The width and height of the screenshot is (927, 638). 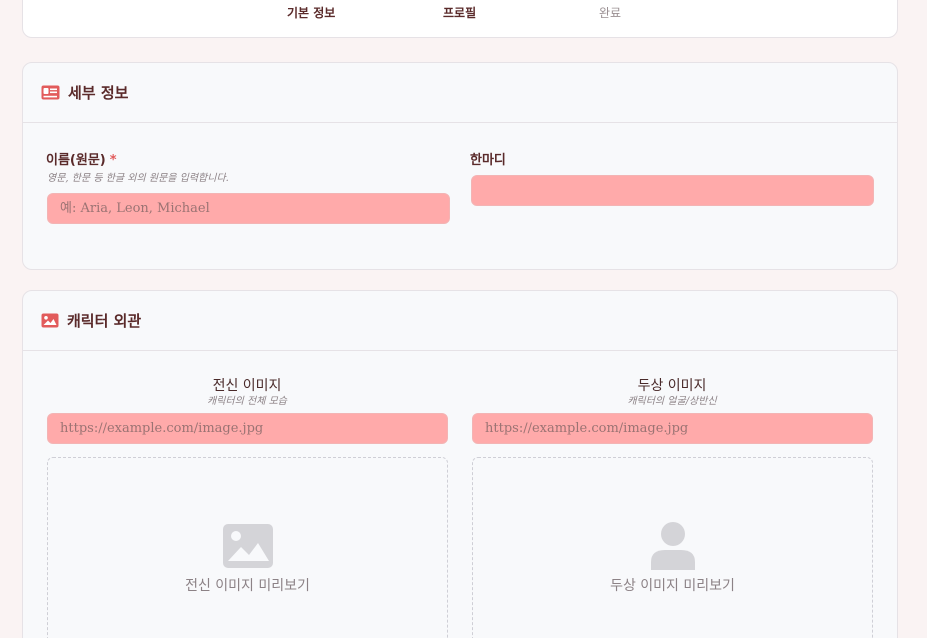 I want to click on name-original-hint: 영문, 한문 등 한글 외의 원문을 입력합니다., so click(x=138, y=178).